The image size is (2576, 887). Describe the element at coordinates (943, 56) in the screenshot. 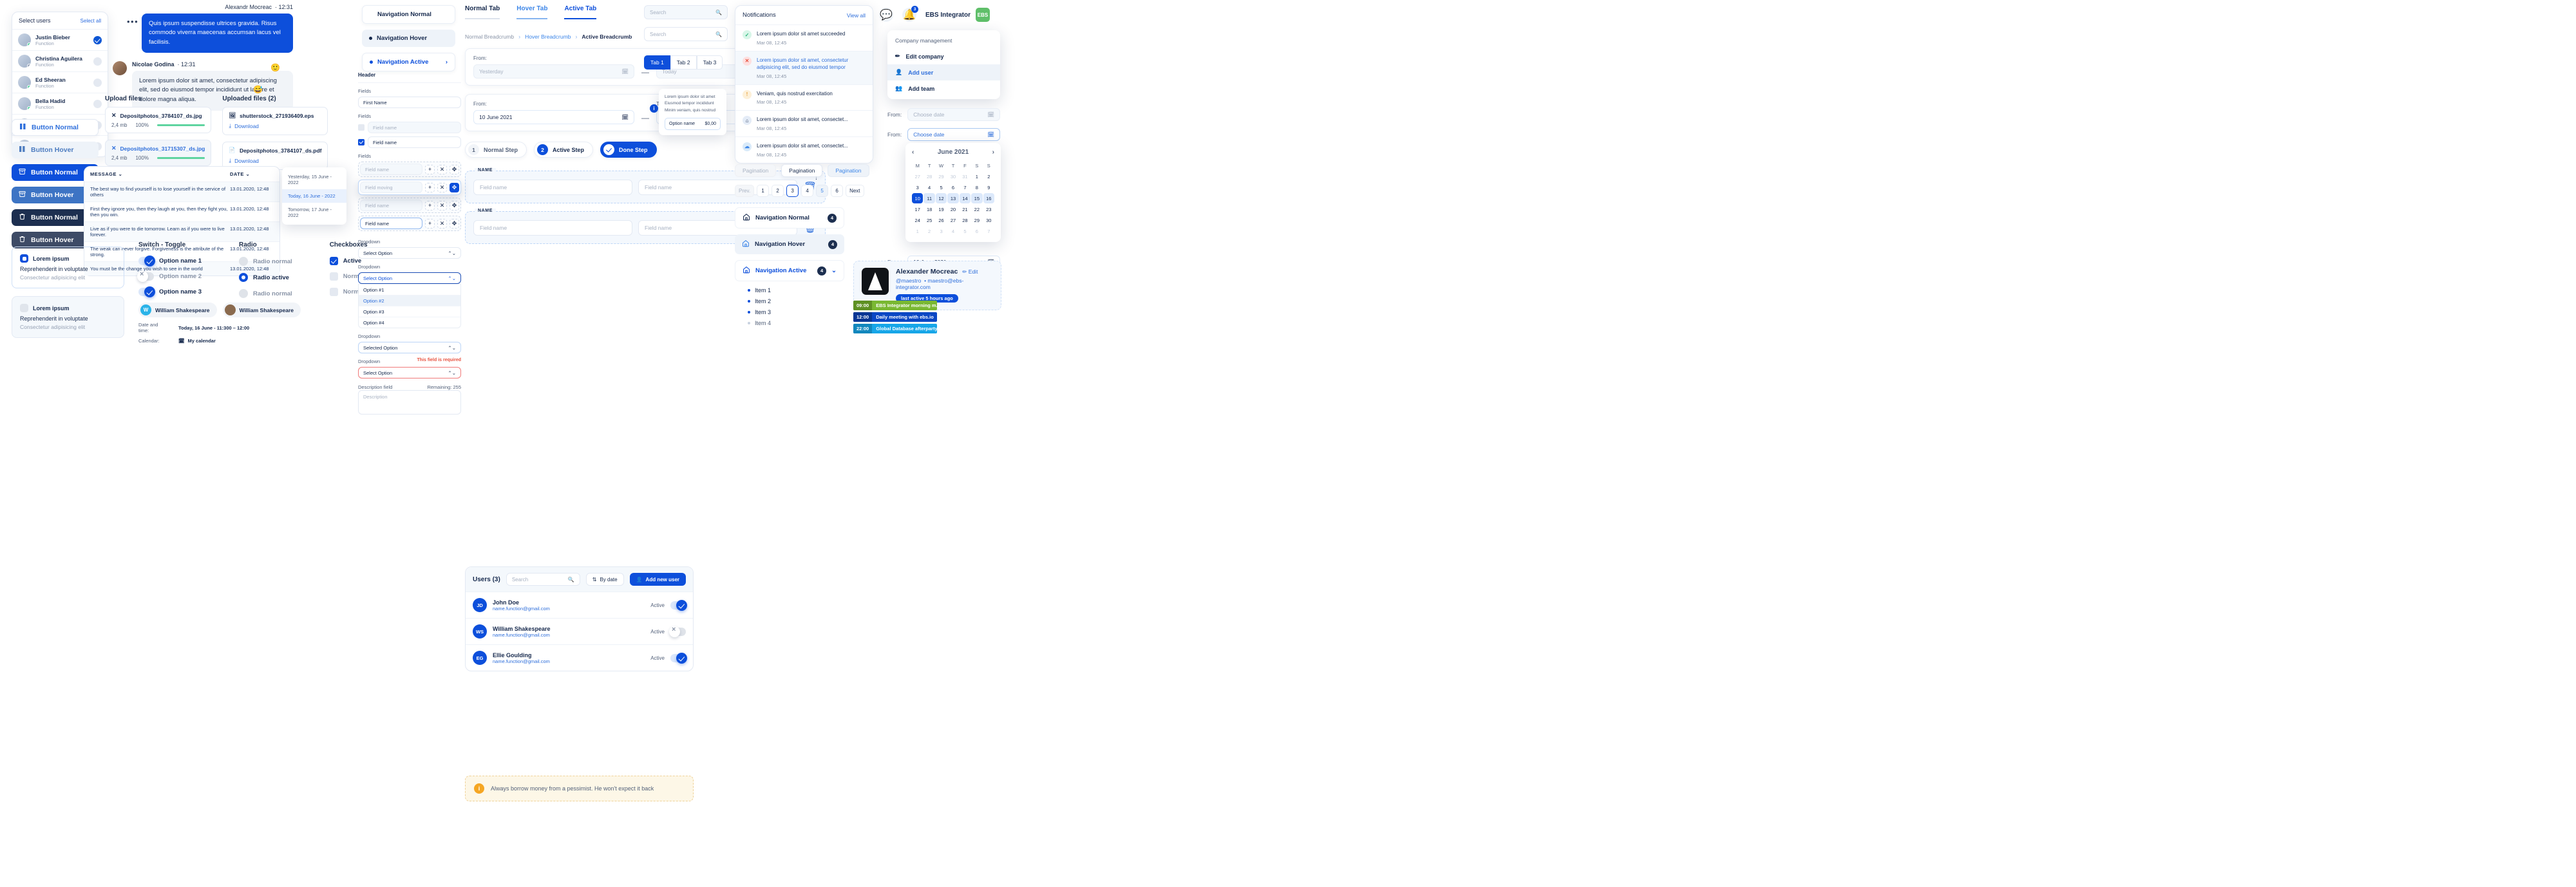

I see `company-menu-item: ✏ Edit company` at that location.